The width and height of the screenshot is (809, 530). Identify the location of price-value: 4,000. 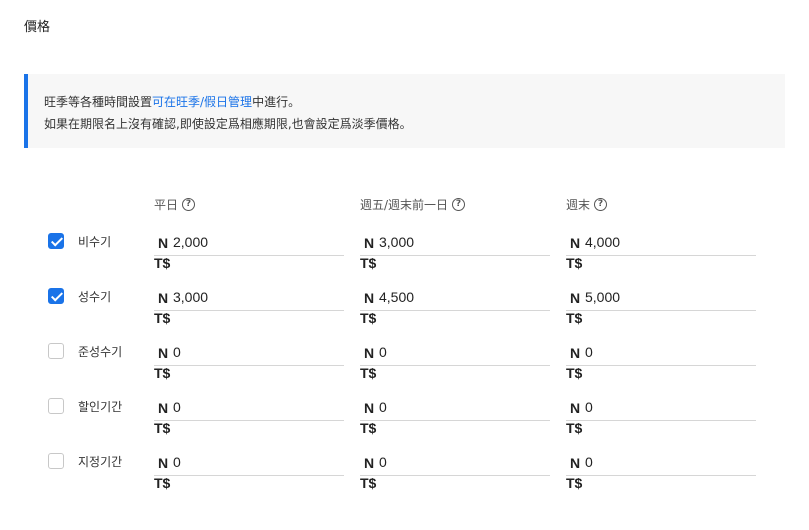
(603, 242).